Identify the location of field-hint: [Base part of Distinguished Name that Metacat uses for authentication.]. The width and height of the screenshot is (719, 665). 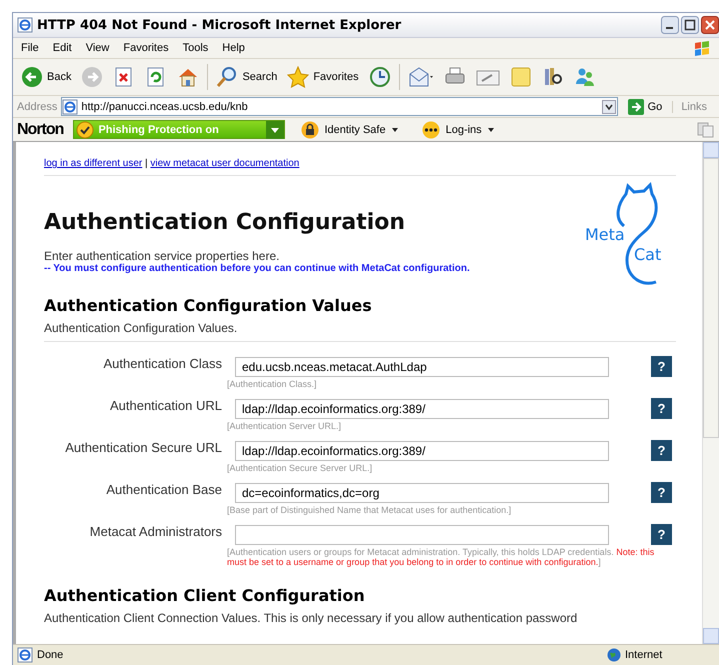
(369, 510).